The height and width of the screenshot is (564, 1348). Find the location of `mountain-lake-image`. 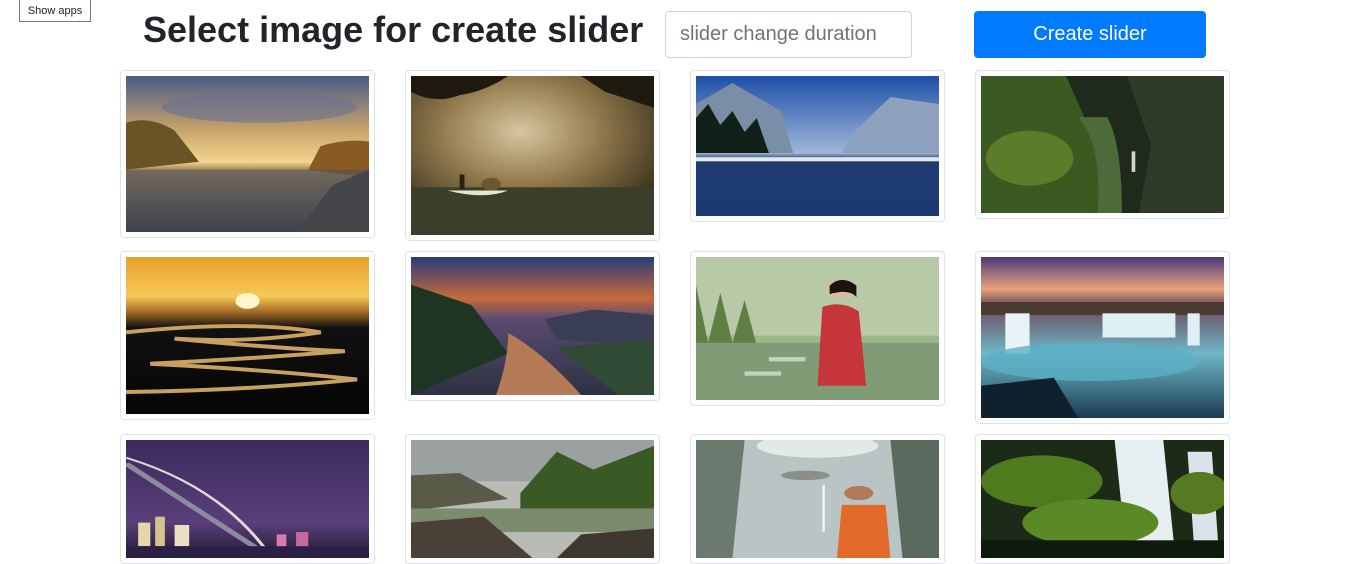

mountain-lake-image is located at coordinates (817, 146).